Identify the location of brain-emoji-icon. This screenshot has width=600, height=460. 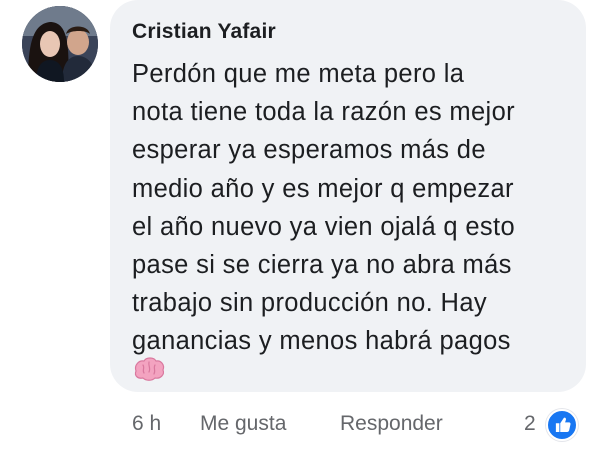
(149, 369).